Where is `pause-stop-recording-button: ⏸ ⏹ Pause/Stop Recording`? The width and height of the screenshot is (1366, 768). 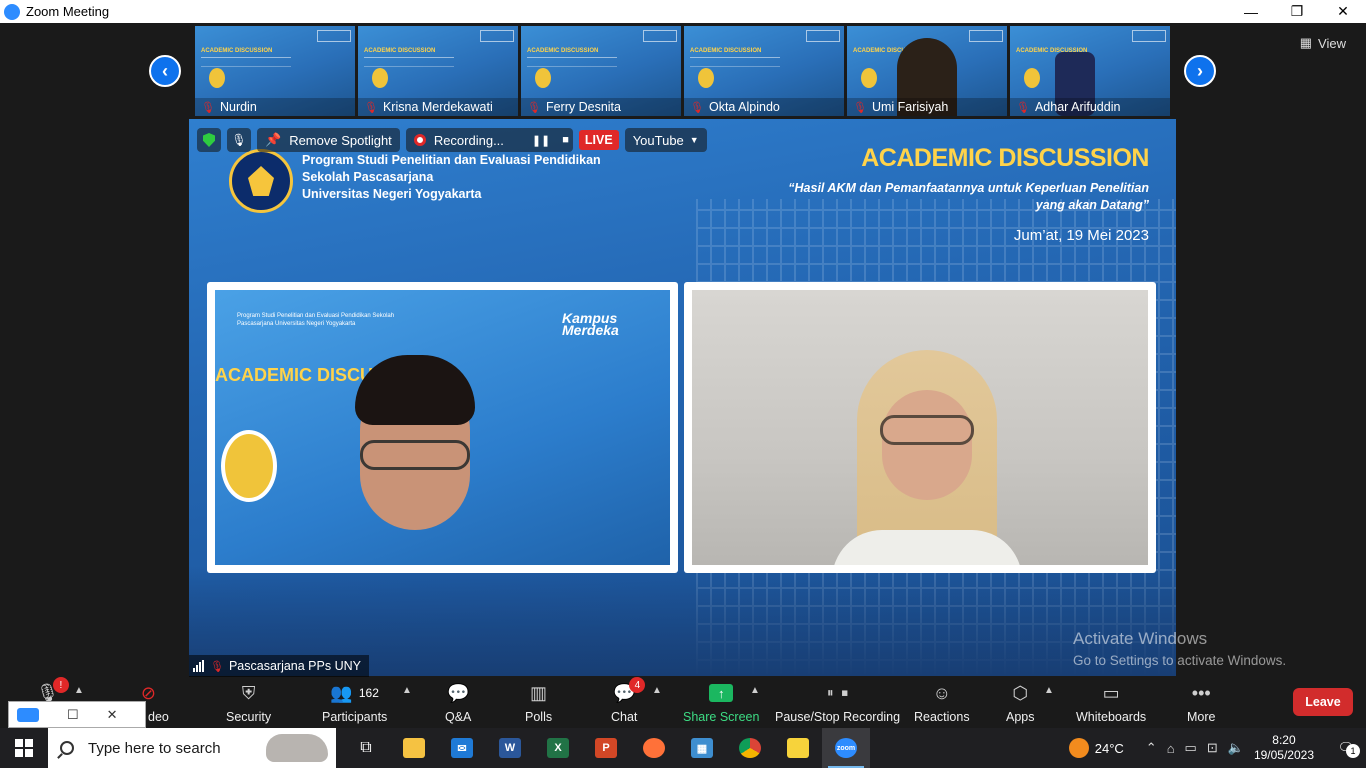 pause-stop-recording-button: ⏸ ⏹ Pause/Stop Recording is located at coordinates (837, 701).